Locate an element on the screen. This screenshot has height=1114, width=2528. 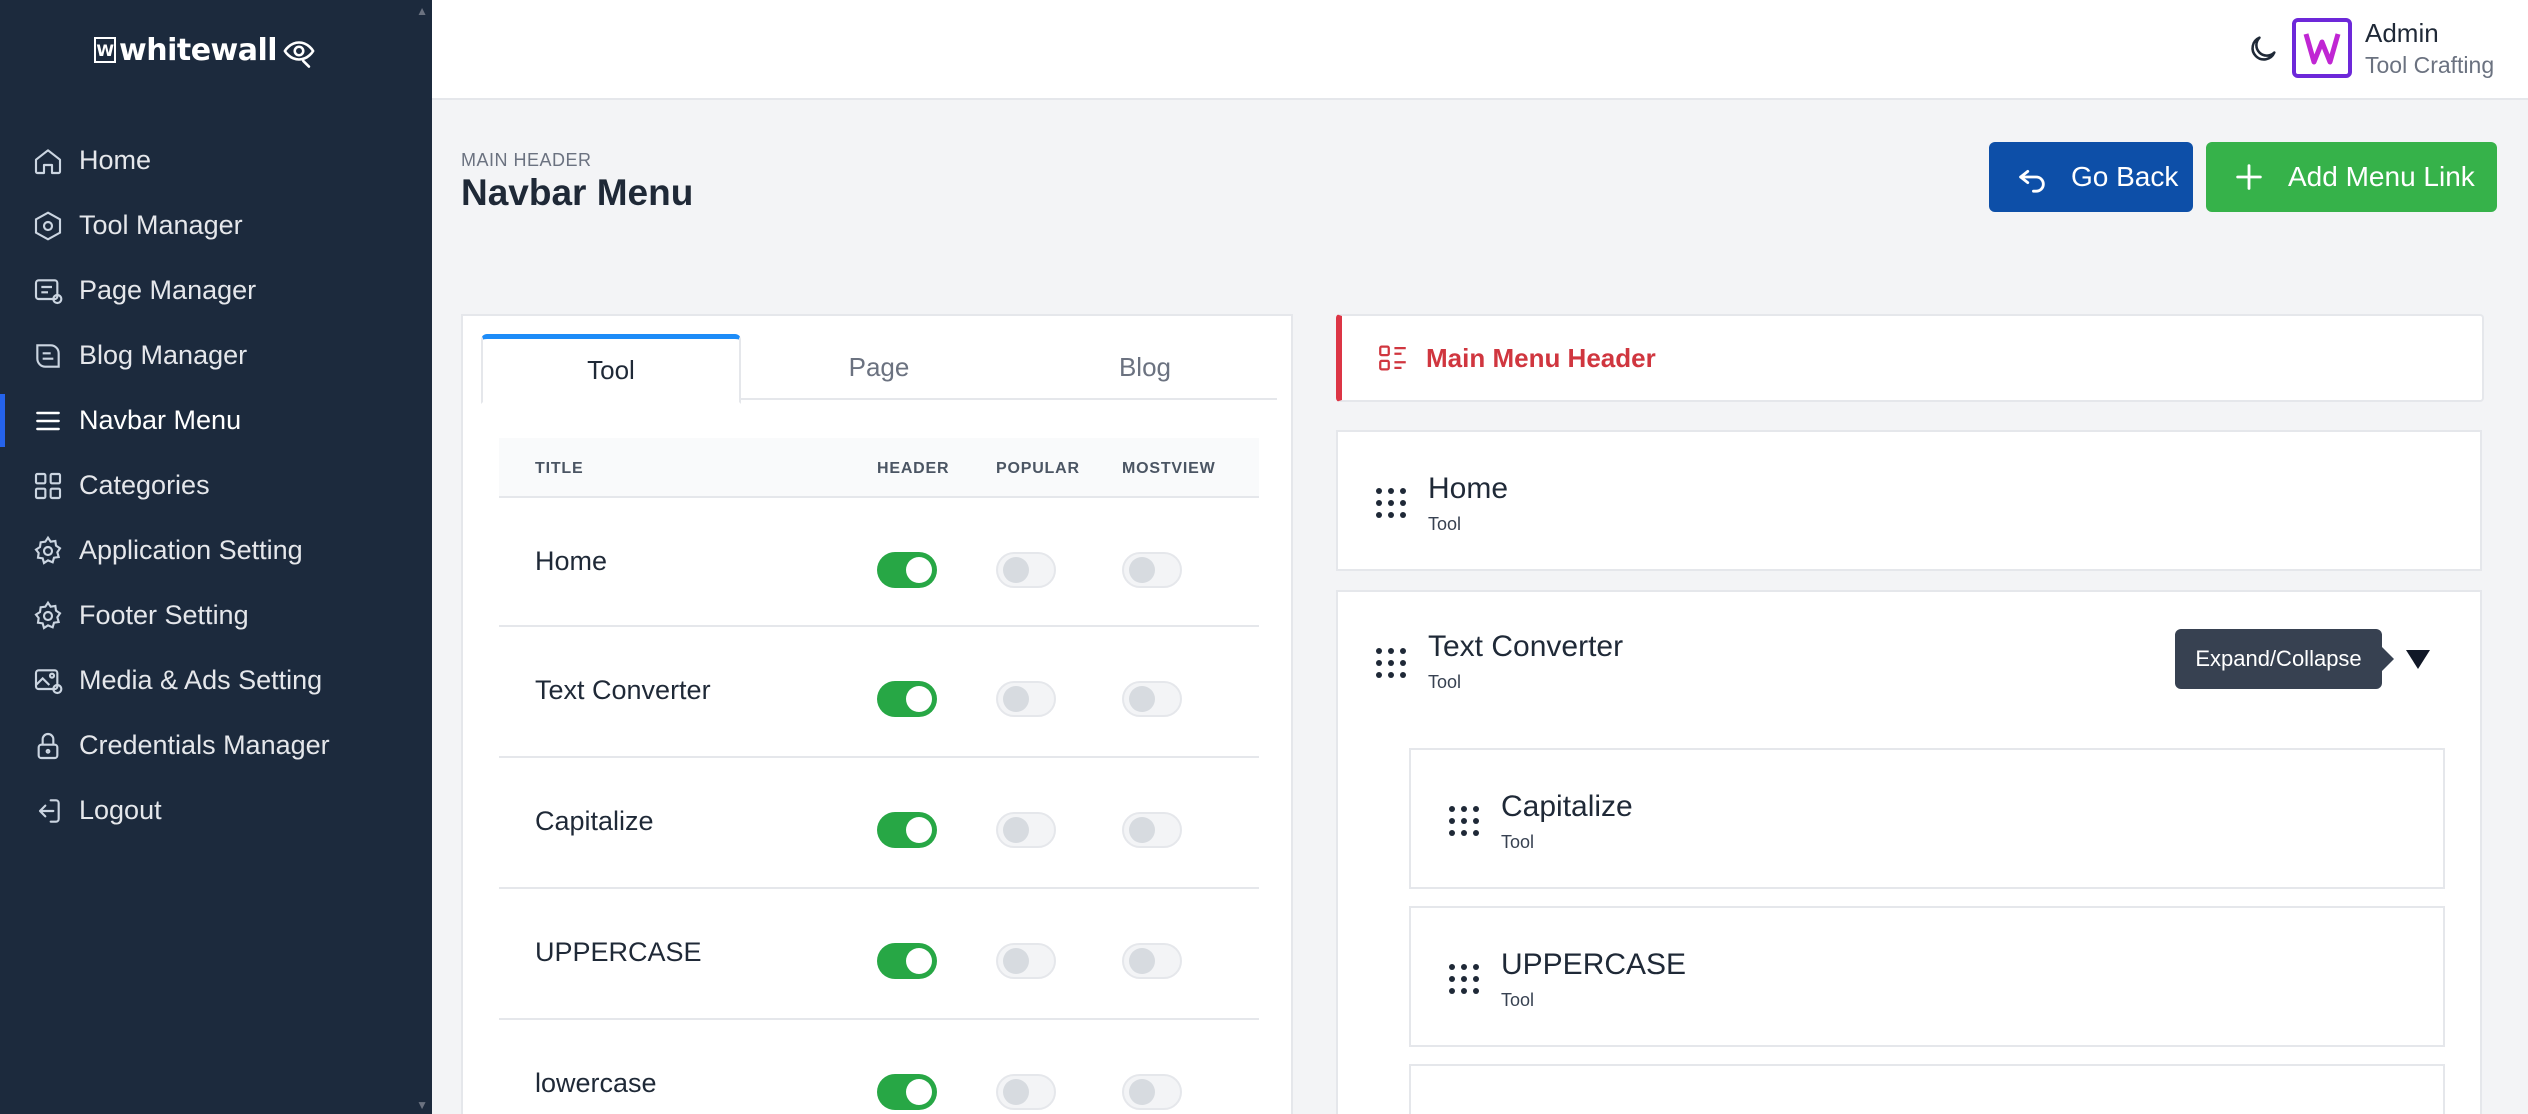
tab-tool: Tool is located at coordinates (611, 369).